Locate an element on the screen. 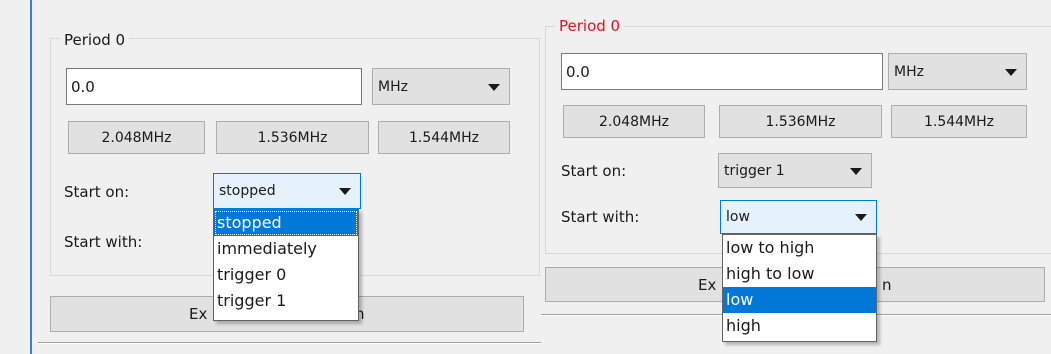  action-button-label-end: n is located at coordinates (887, 284).